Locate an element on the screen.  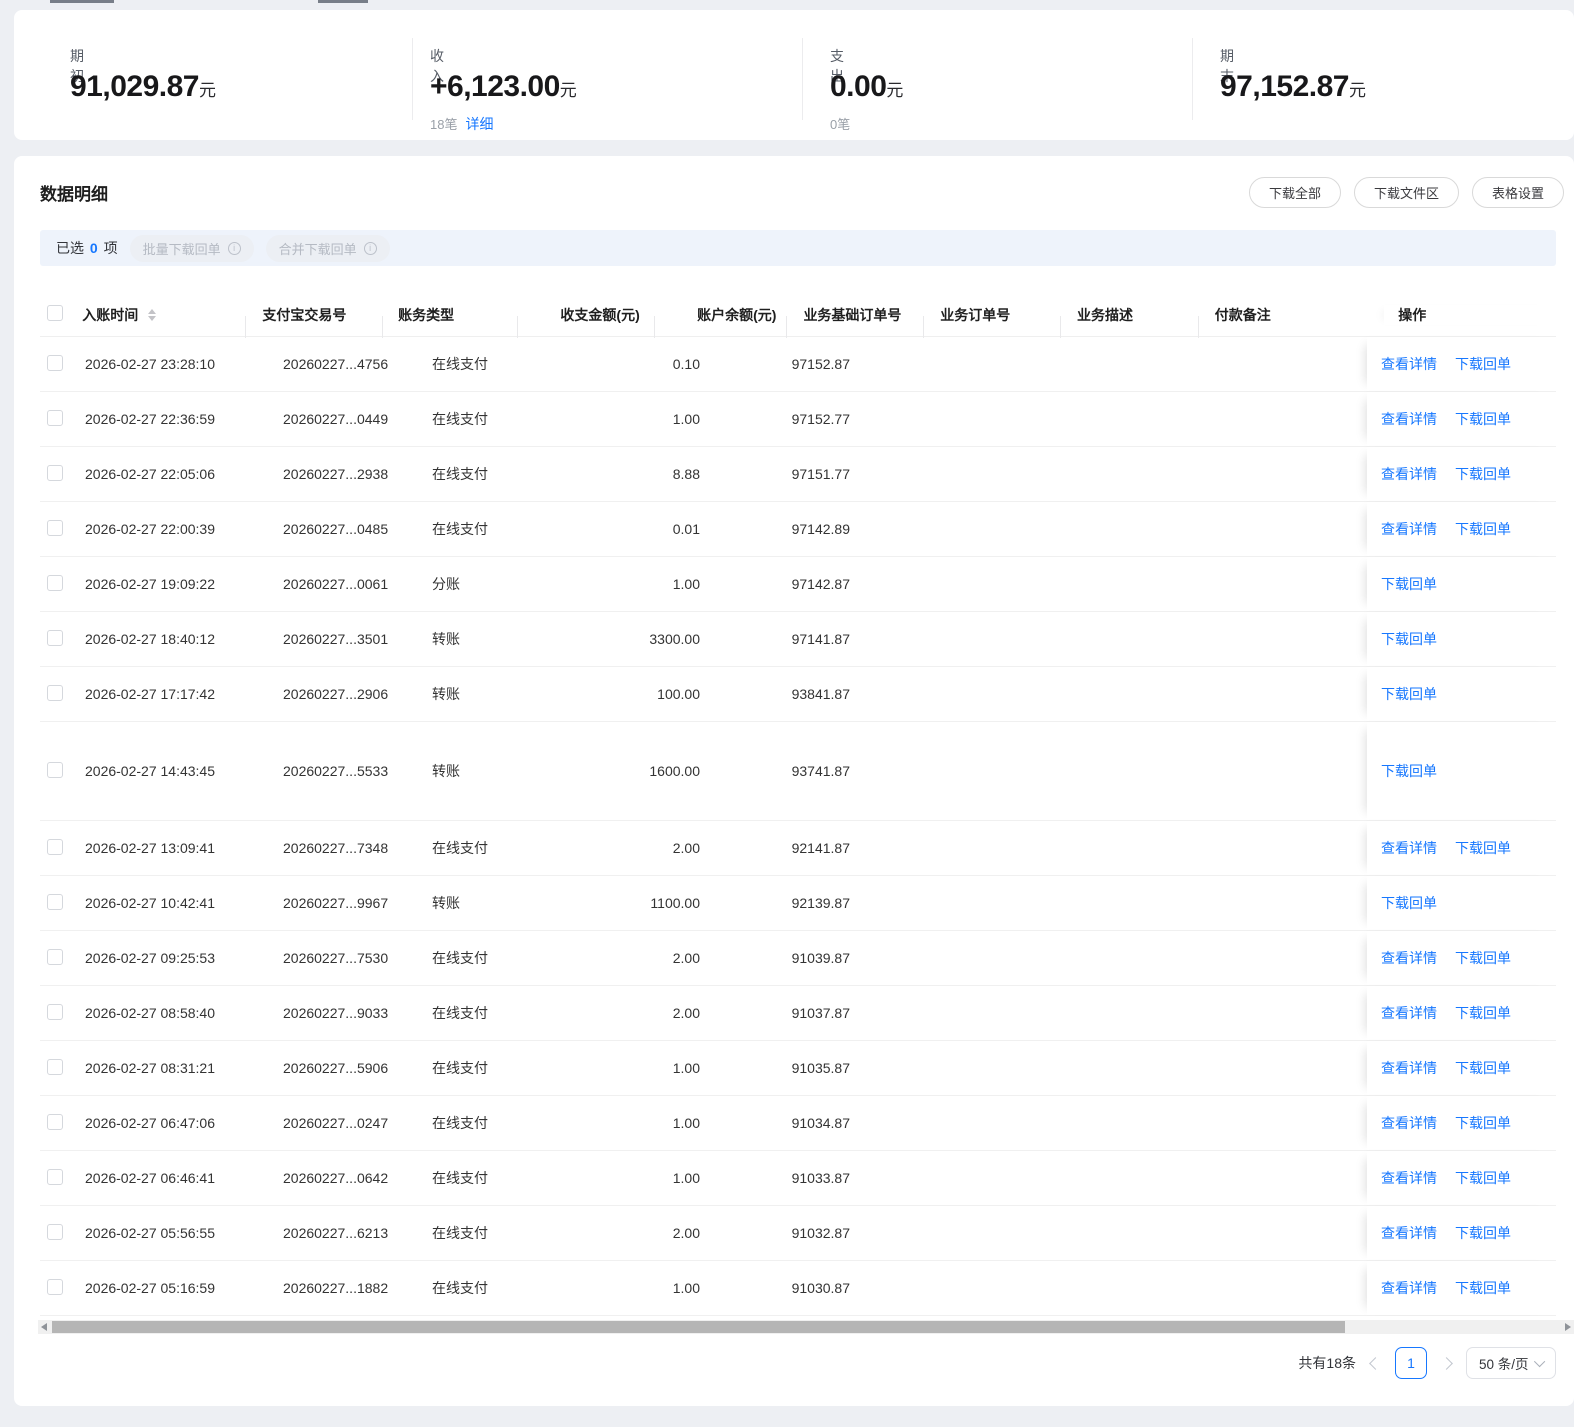
balance-cell: 97152.87 is located at coordinates (820, 364).